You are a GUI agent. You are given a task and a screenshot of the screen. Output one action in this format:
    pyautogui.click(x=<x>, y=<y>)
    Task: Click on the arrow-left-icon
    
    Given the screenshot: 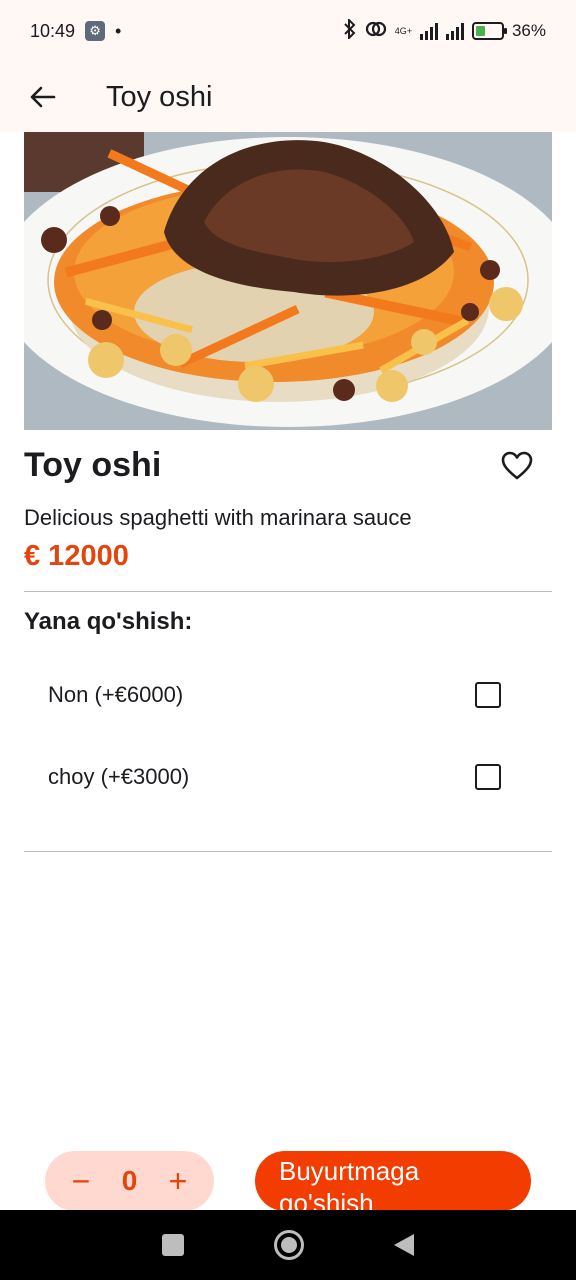 What is the action you would take?
    pyautogui.click(x=43, y=97)
    